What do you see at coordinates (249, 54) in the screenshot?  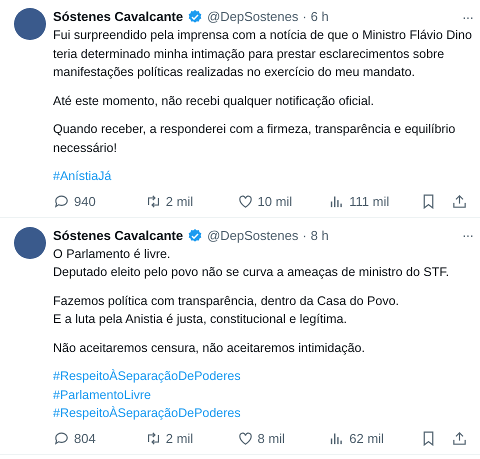 I see `post-text: teria determinado minha intimação para prestar esclarecimentos sobre` at bounding box center [249, 54].